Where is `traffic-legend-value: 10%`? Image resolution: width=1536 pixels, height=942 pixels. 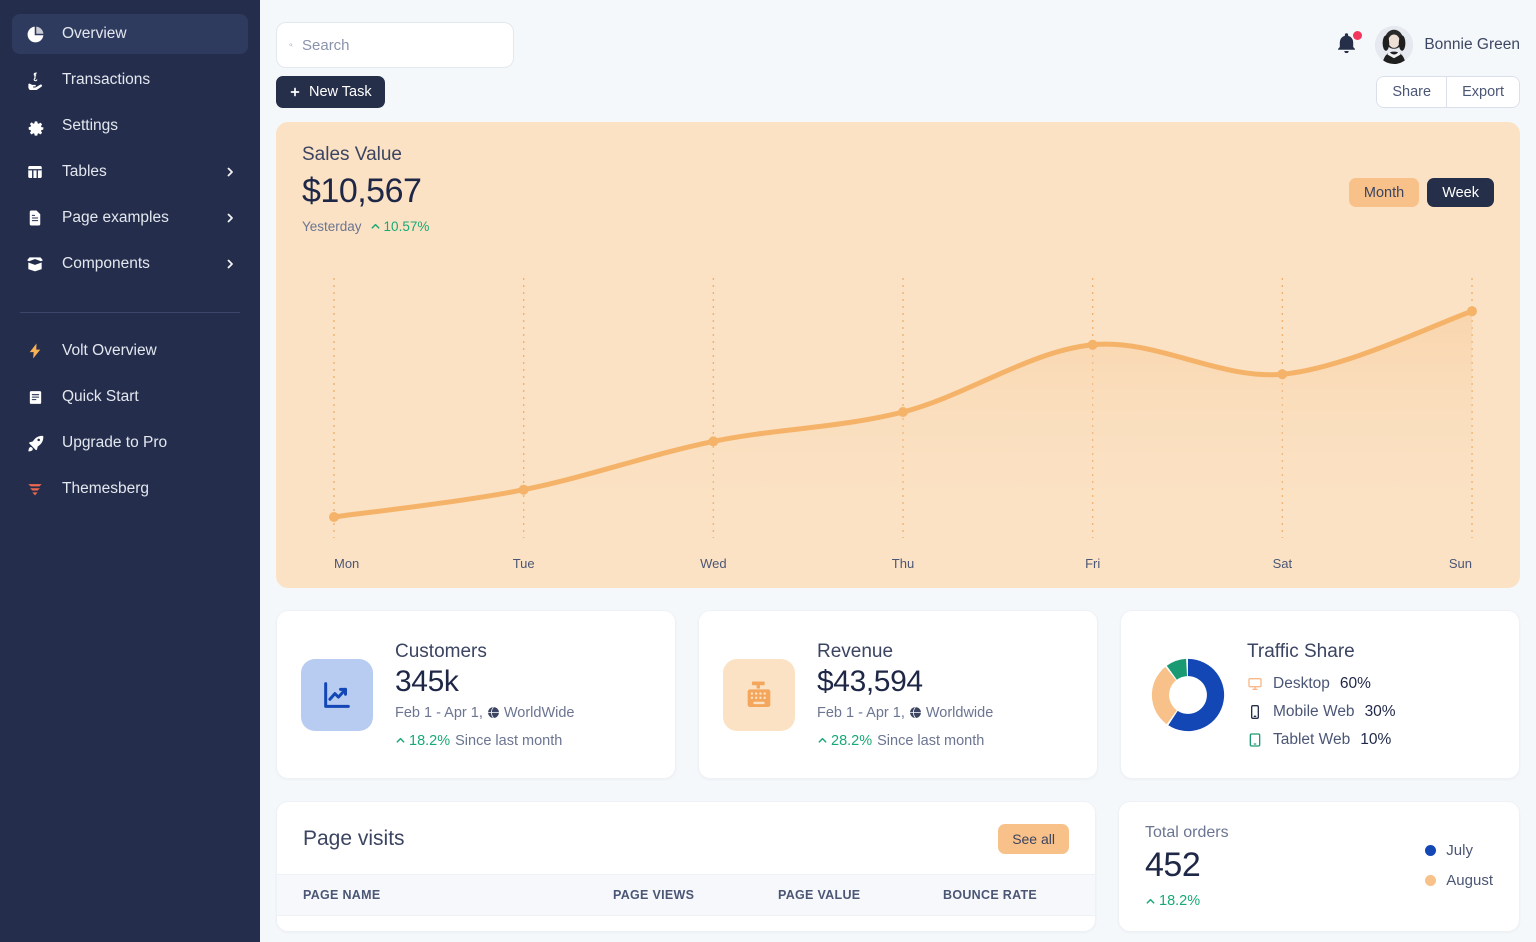 traffic-legend-value: 10% is located at coordinates (1376, 739).